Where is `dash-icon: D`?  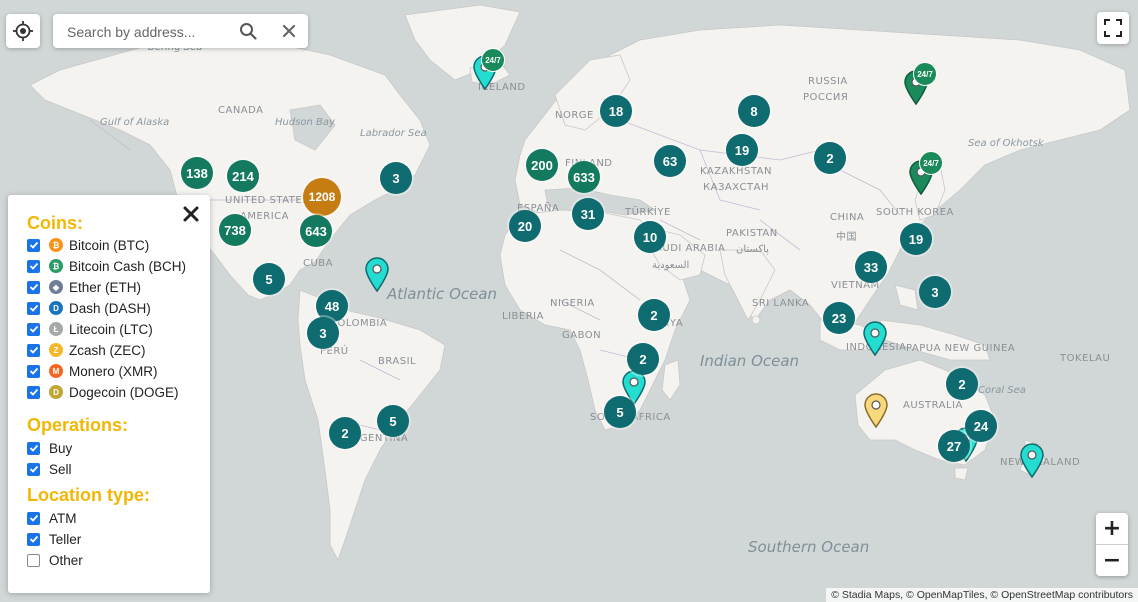
dash-icon: D is located at coordinates (56, 308).